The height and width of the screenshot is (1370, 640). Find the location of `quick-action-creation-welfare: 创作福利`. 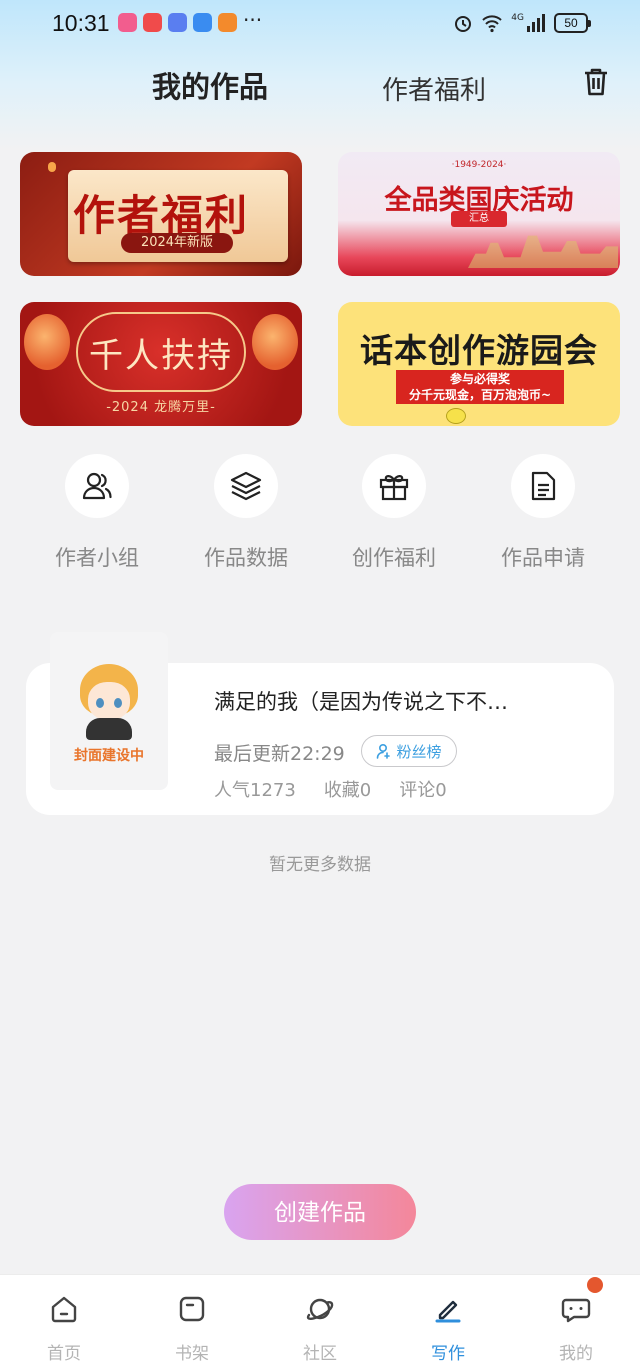

quick-action-creation-welfare: 创作福利 is located at coordinates (394, 513).